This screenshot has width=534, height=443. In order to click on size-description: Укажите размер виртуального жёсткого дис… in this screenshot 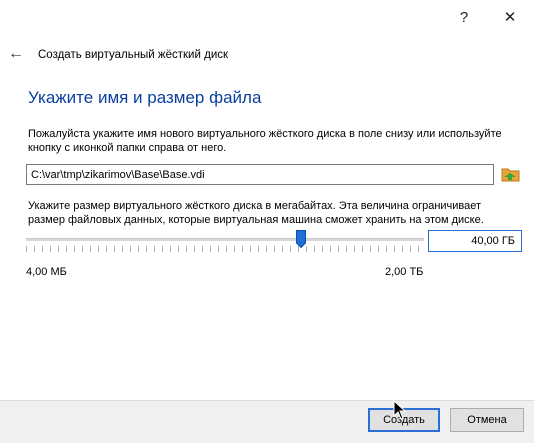, I will do `click(256, 213)`.